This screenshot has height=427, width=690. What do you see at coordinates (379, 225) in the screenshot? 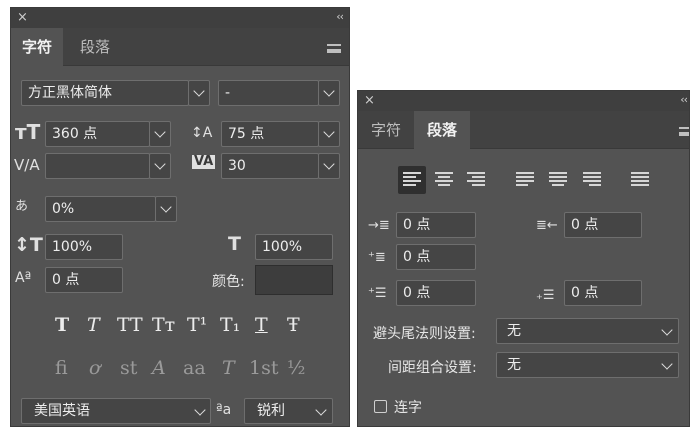
I see `indent-left-icon: →≣` at bounding box center [379, 225].